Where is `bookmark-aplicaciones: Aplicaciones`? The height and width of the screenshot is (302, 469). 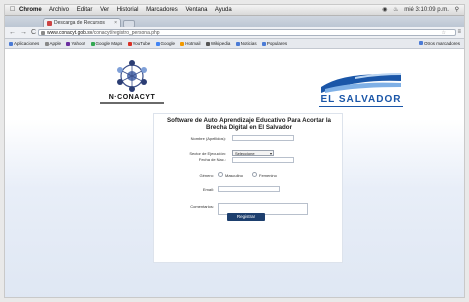 bookmark-aplicaciones: Aplicaciones is located at coordinates (24, 43).